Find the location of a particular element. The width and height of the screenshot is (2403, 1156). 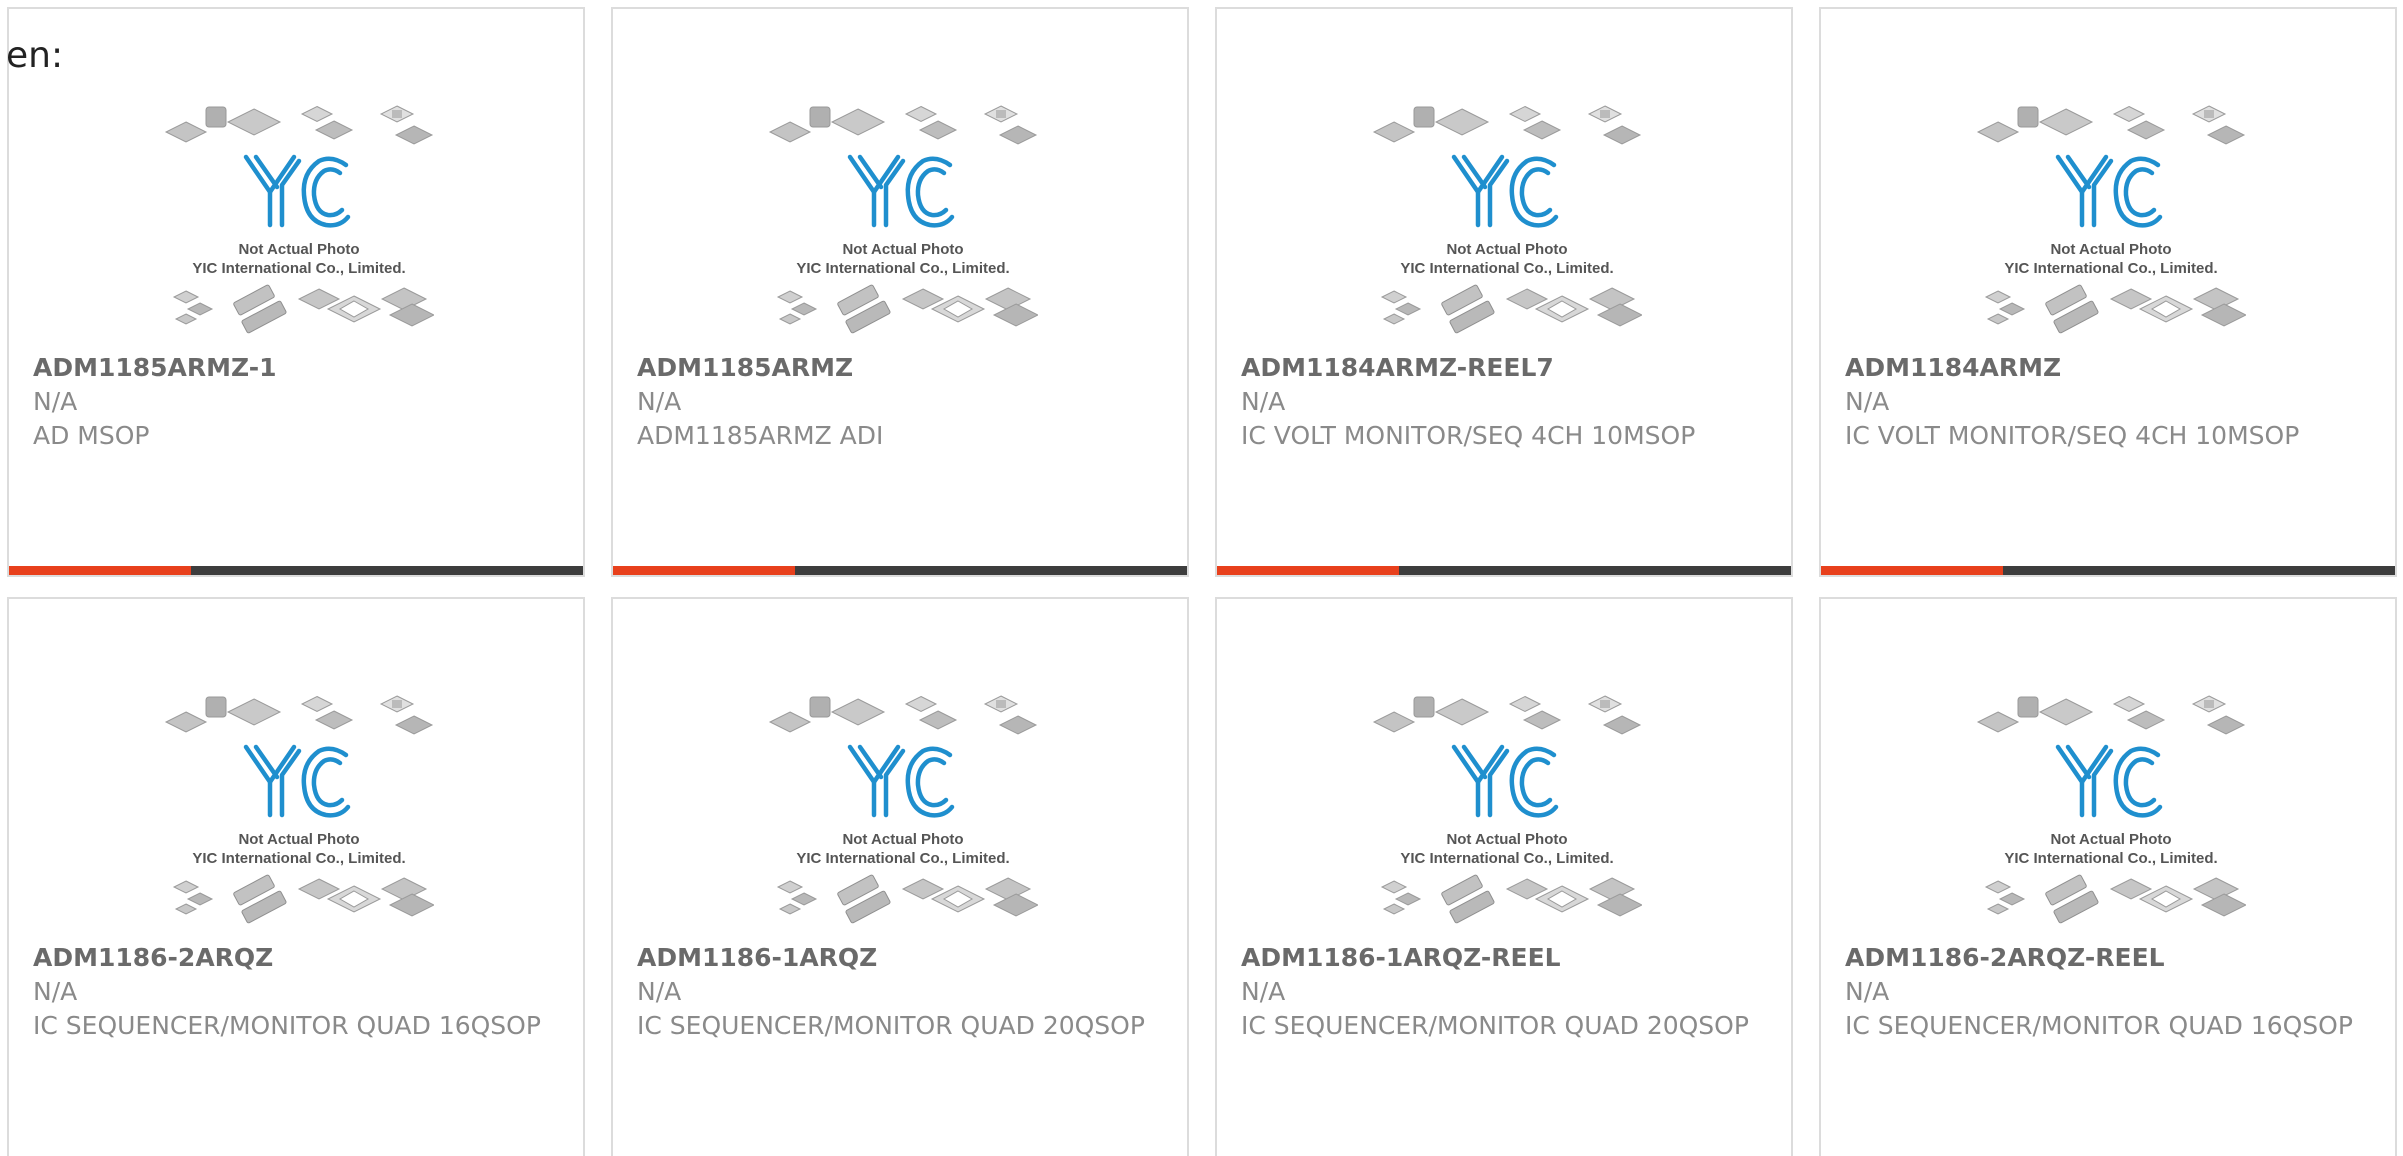

part-number: ADM1186-1ARQZ is located at coordinates (900, 958).